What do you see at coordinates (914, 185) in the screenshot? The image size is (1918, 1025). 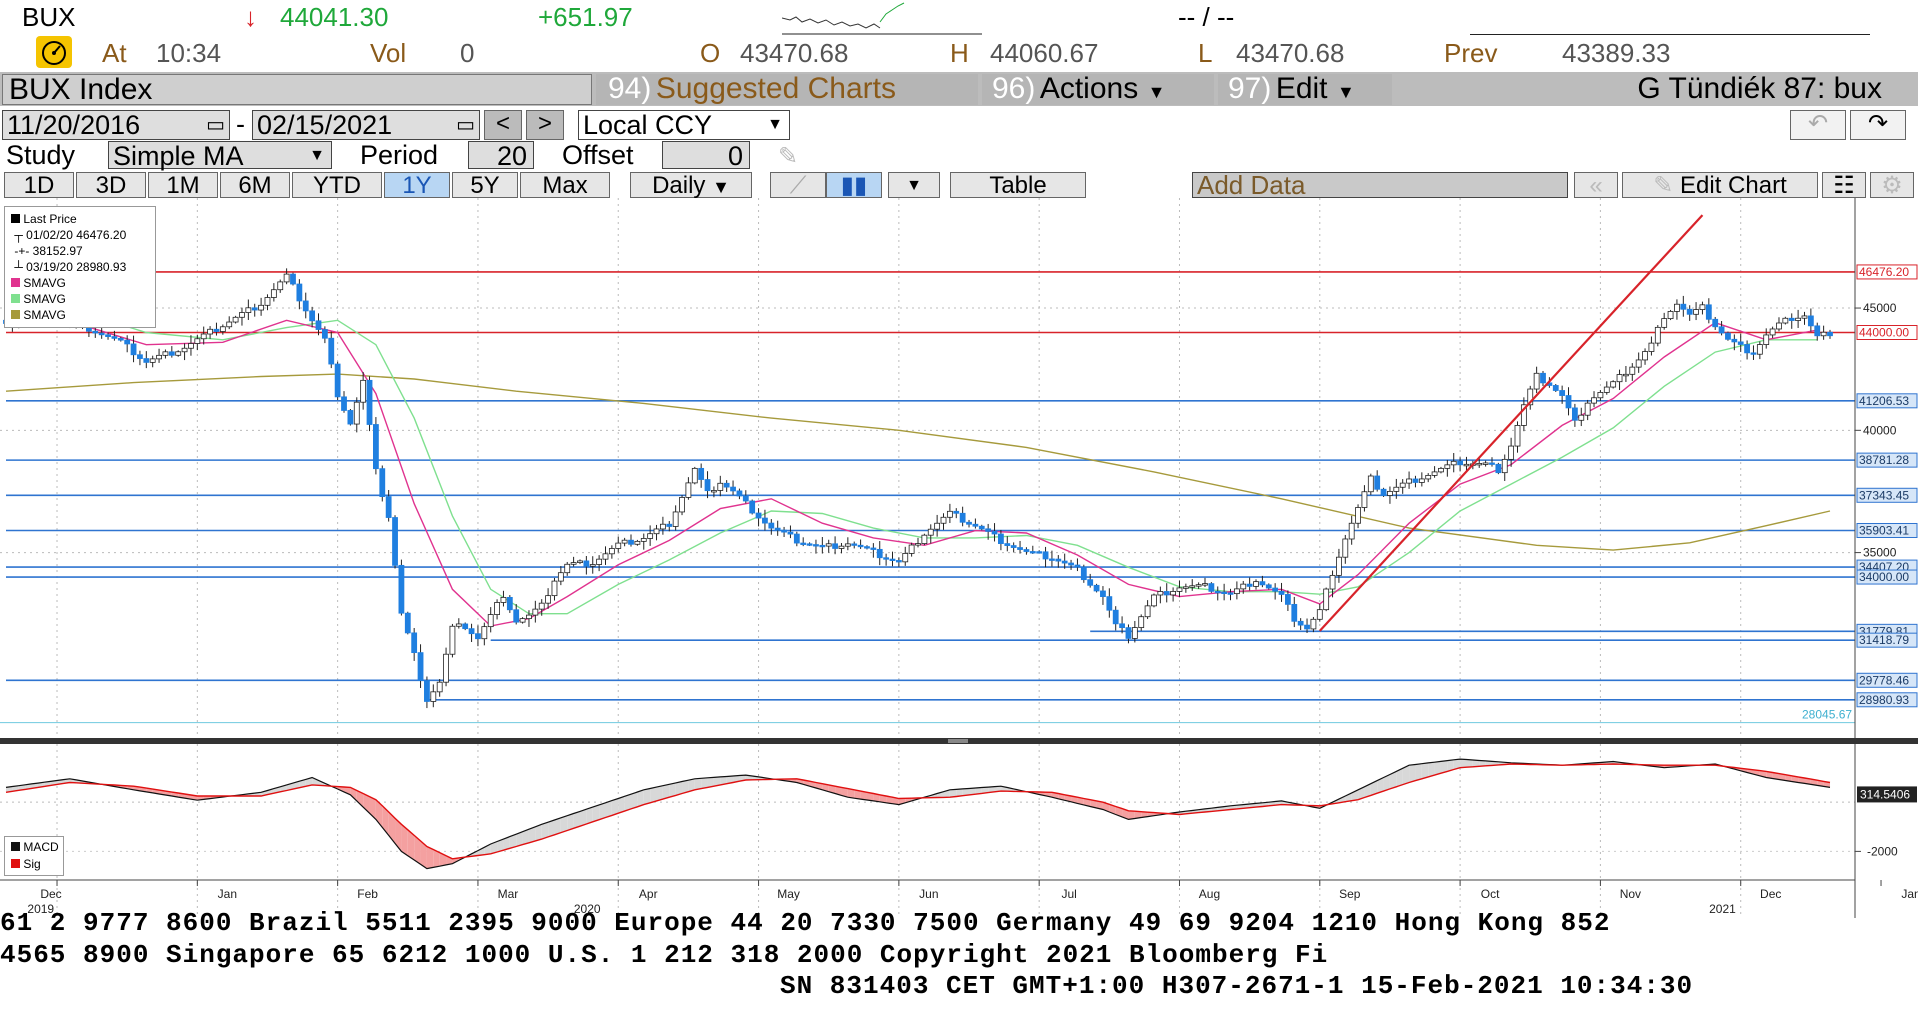 I see `chart-type-dropdown: ▼` at bounding box center [914, 185].